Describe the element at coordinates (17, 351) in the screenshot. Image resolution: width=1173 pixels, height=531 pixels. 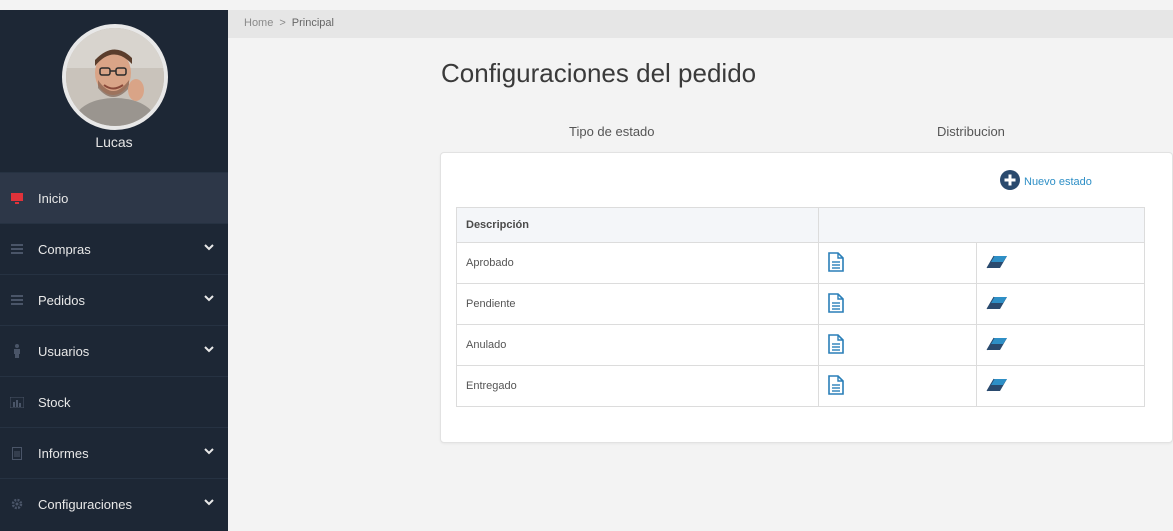
I see `user-icon` at that location.